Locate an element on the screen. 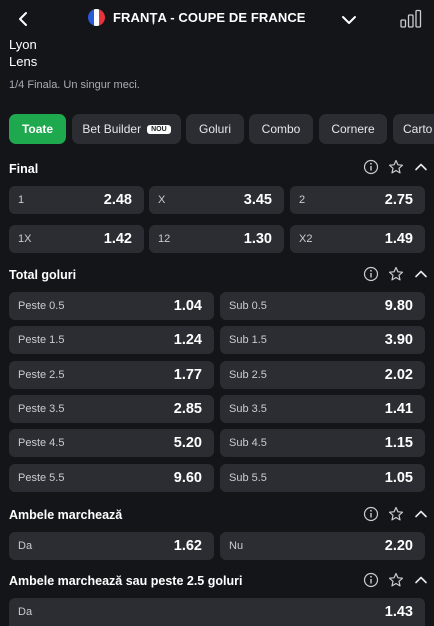  tab-toate: Toate is located at coordinates (37, 129).